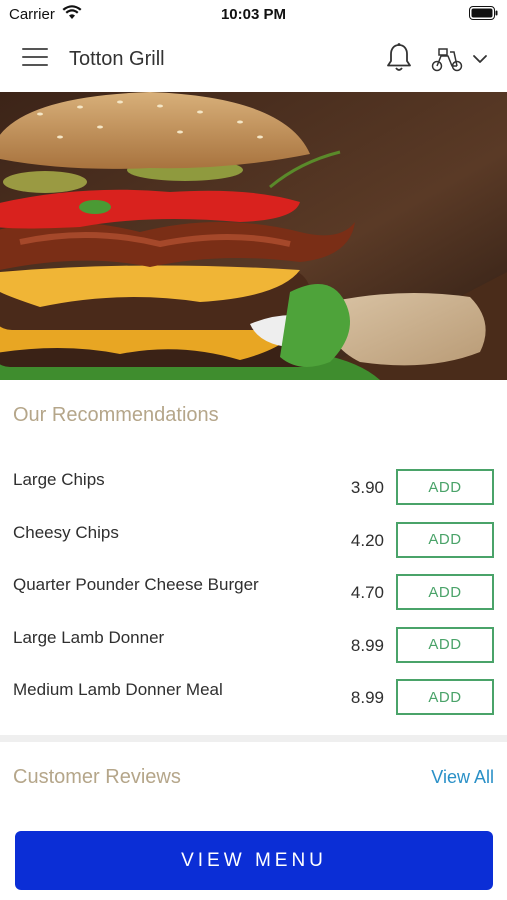 This screenshot has height=900, width=507. What do you see at coordinates (97, 777) in the screenshot?
I see `reviews-title: Customer Reviews` at bounding box center [97, 777].